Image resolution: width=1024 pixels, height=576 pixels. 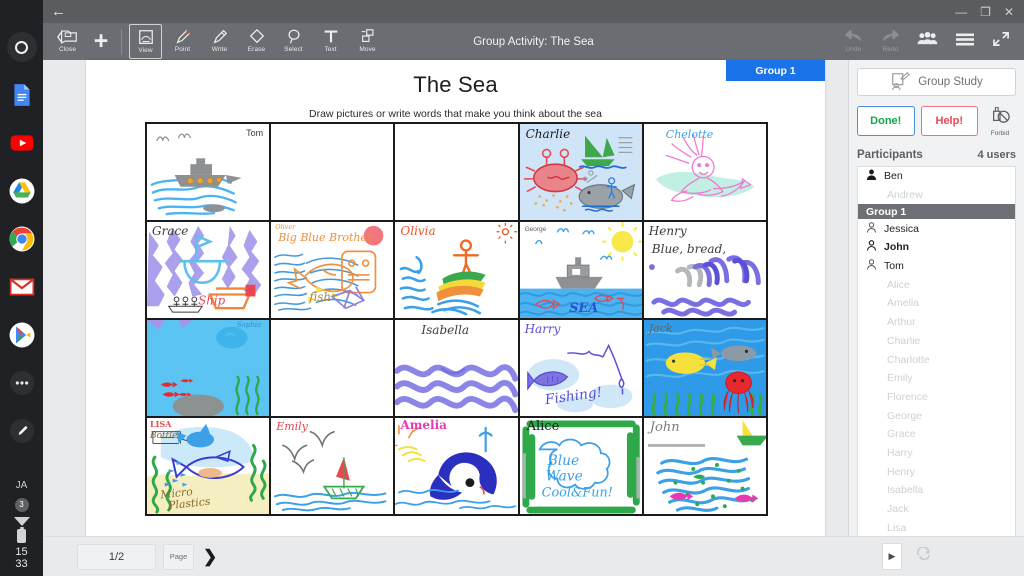 I want to click on forbid-button: Forbid, so click(x=1000, y=120).